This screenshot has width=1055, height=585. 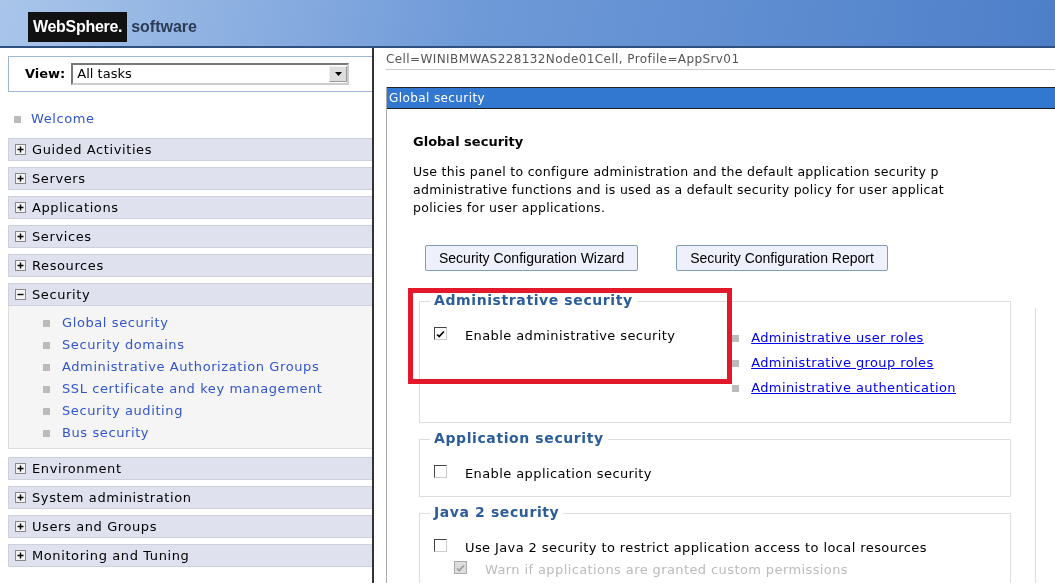 I want to click on websphere-logo: WebSphere. software, so click(x=112, y=27).